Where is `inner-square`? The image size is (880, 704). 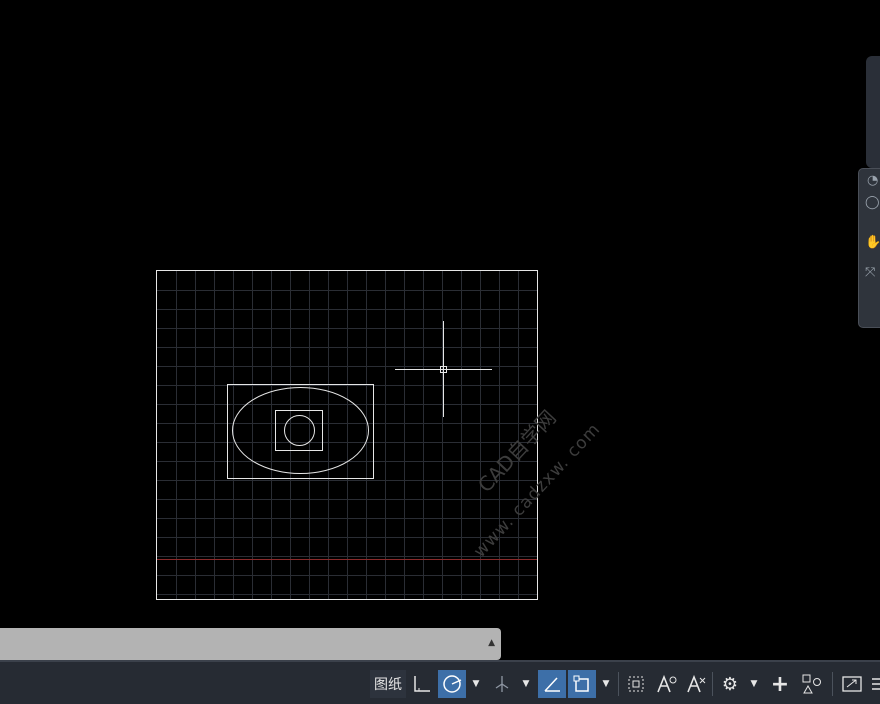 inner-square is located at coordinates (299, 430).